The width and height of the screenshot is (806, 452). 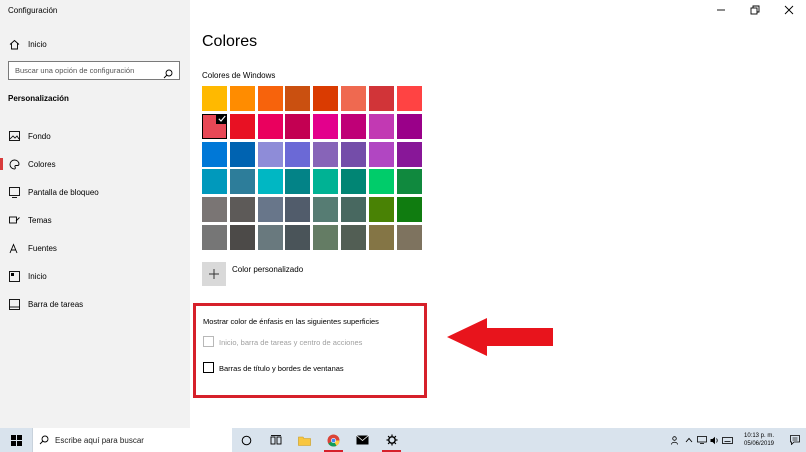 What do you see at coordinates (95, 192) in the screenshot?
I see `sidebar-item-pantalla-de-bloqueo: Pantalla de bloqueo` at bounding box center [95, 192].